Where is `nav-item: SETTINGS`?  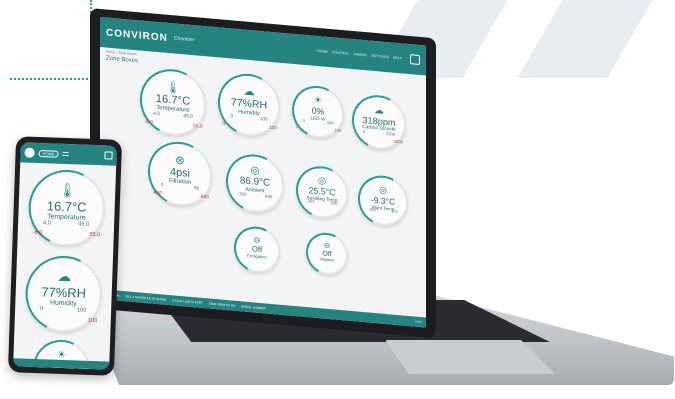 nav-item: SETTINGS is located at coordinates (380, 57).